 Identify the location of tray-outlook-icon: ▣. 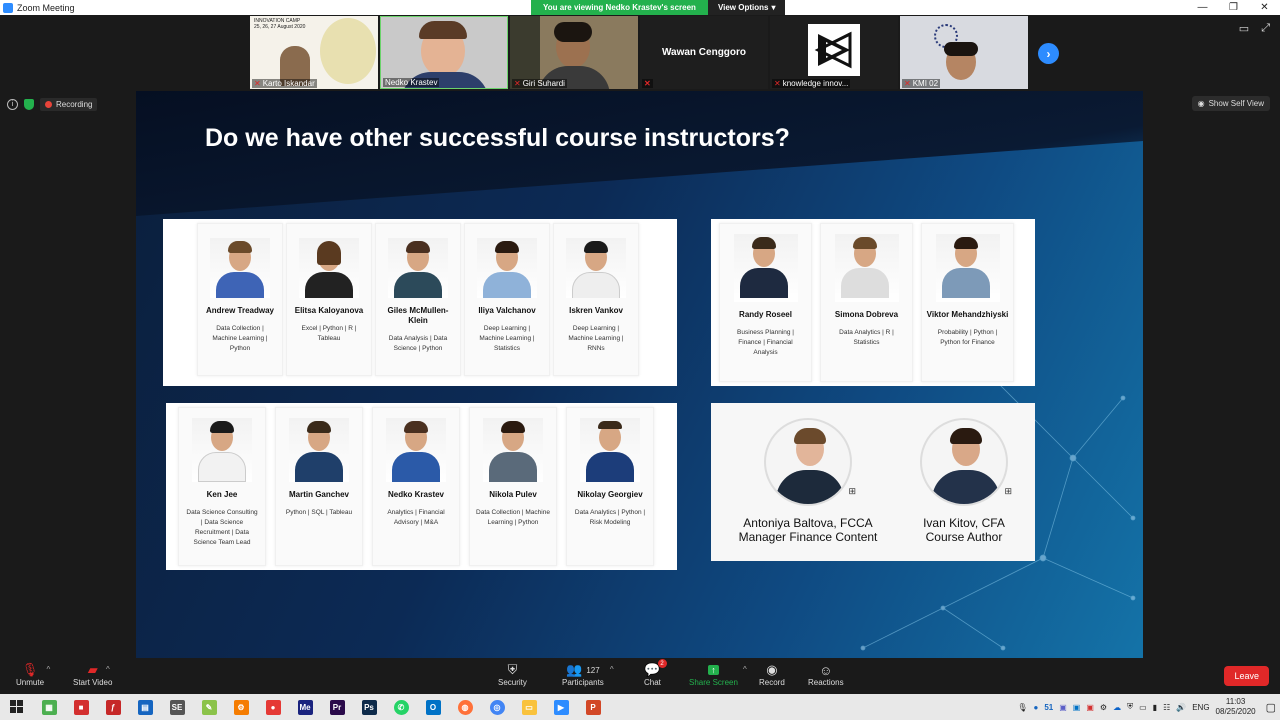
(1077, 707).